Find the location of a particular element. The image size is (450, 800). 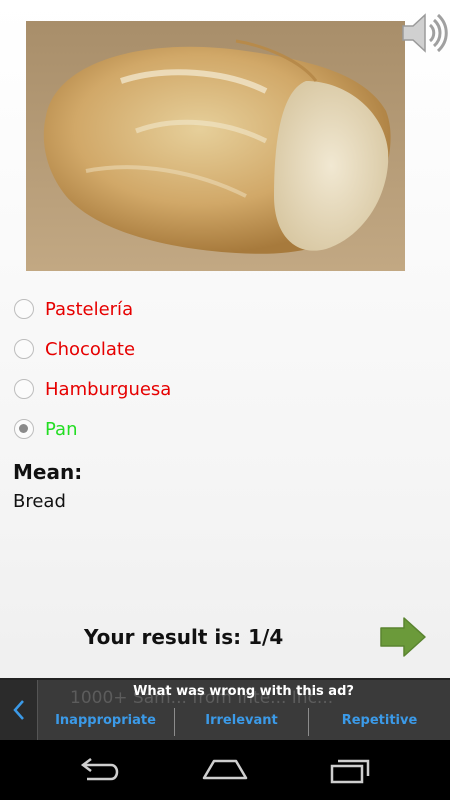

ad-back-button is located at coordinates (19, 710).